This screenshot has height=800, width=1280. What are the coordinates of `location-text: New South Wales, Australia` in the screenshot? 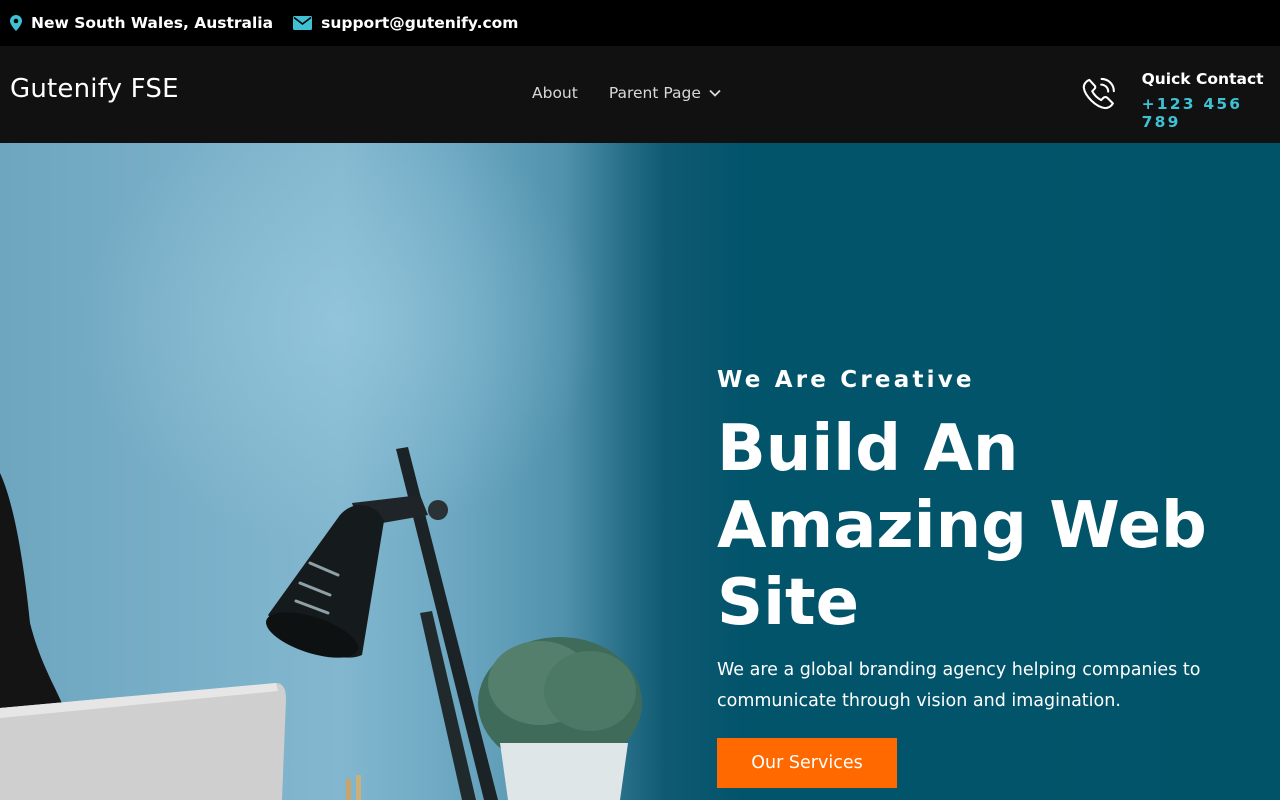 It's located at (152, 23).